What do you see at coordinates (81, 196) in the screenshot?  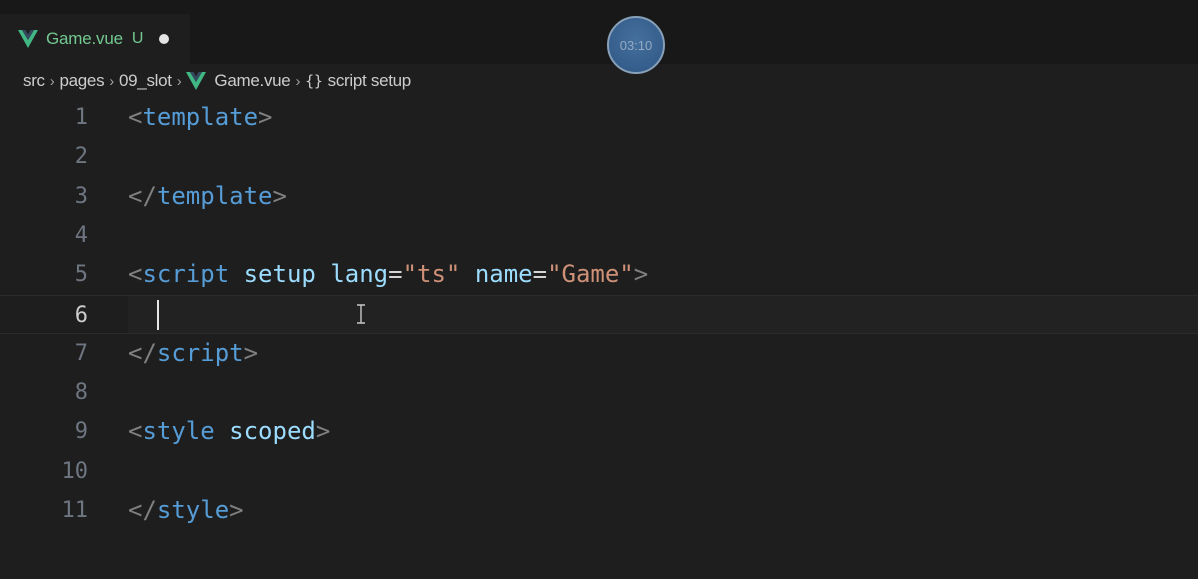 I see `line-number: 3` at bounding box center [81, 196].